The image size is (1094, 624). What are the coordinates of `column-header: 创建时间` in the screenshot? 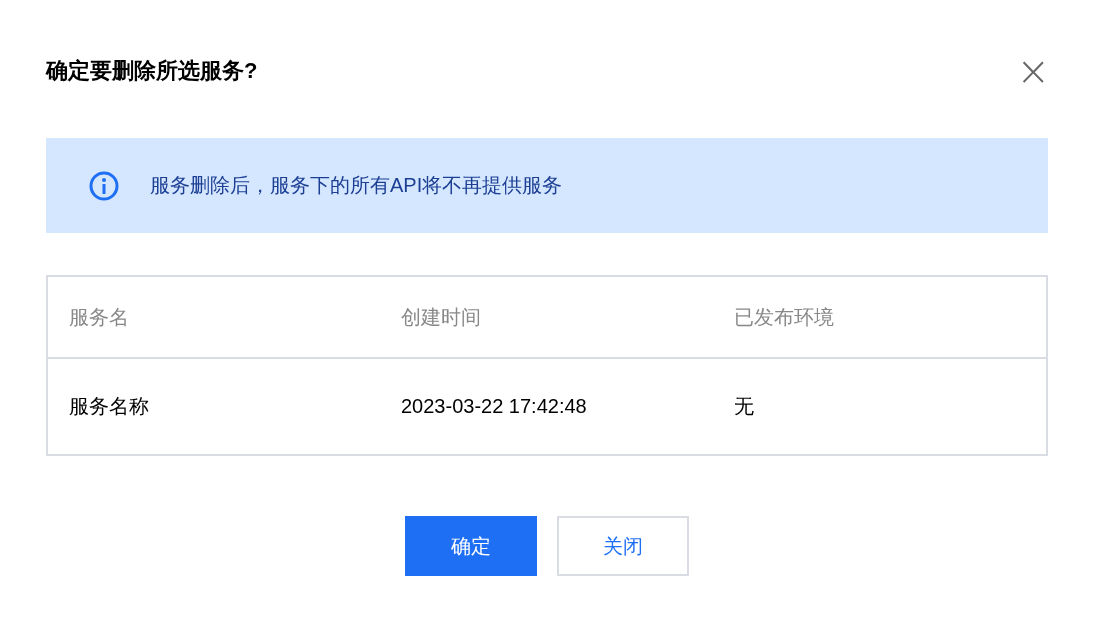 It's located at (441, 317).